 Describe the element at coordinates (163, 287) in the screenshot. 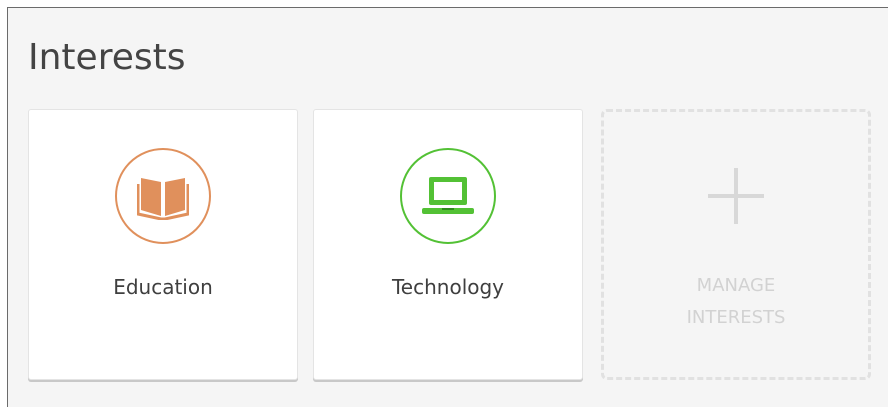

I see `interest-label-education: Education` at that location.